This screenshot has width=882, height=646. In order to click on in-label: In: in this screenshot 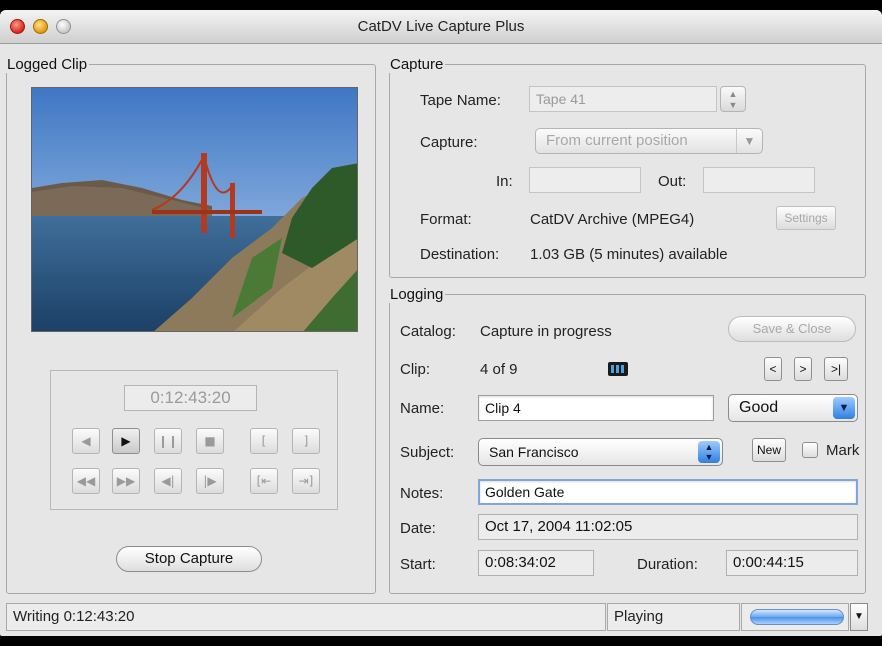, I will do `click(504, 181)`.